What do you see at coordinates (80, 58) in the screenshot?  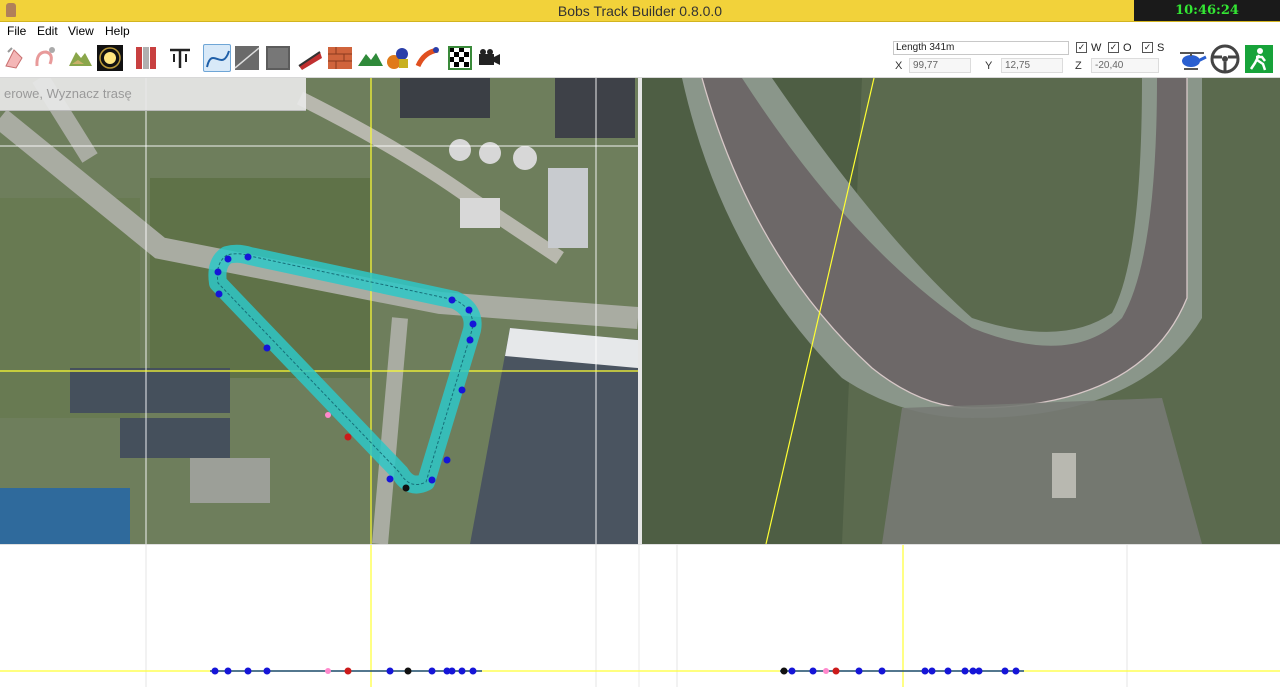 I see `terrain-icon` at bounding box center [80, 58].